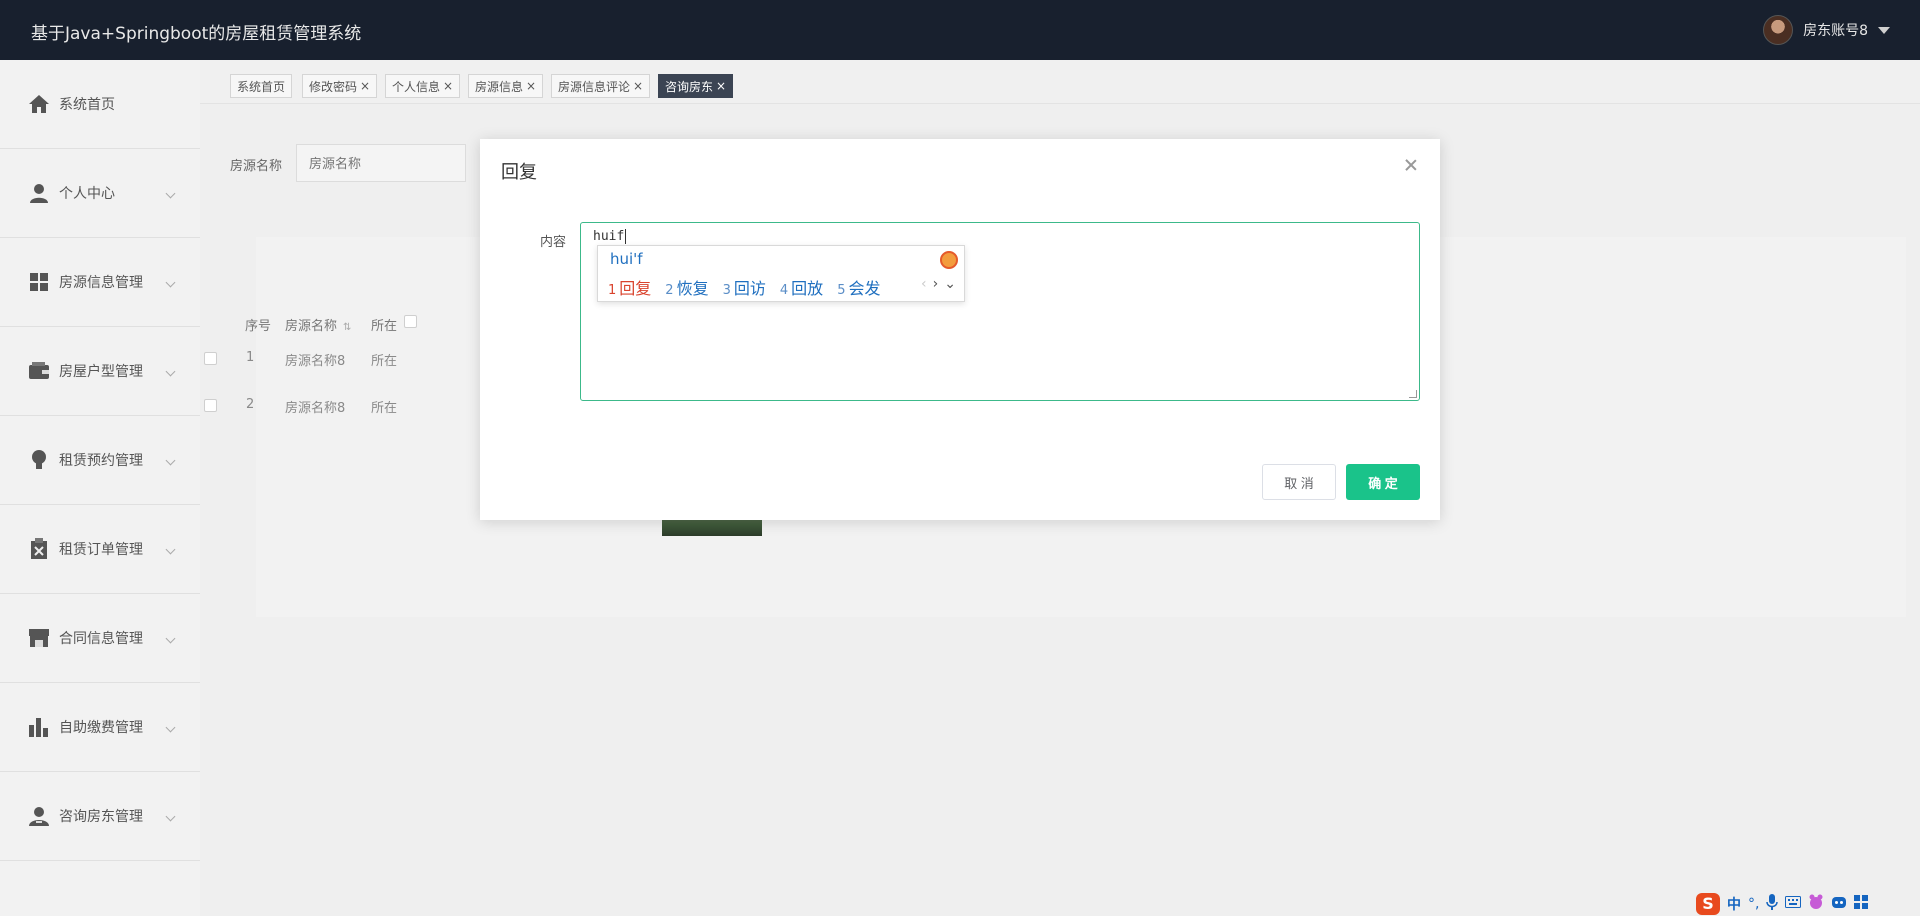 This screenshot has width=1920, height=916. I want to click on select-all-checkbox, so click(410, 321).